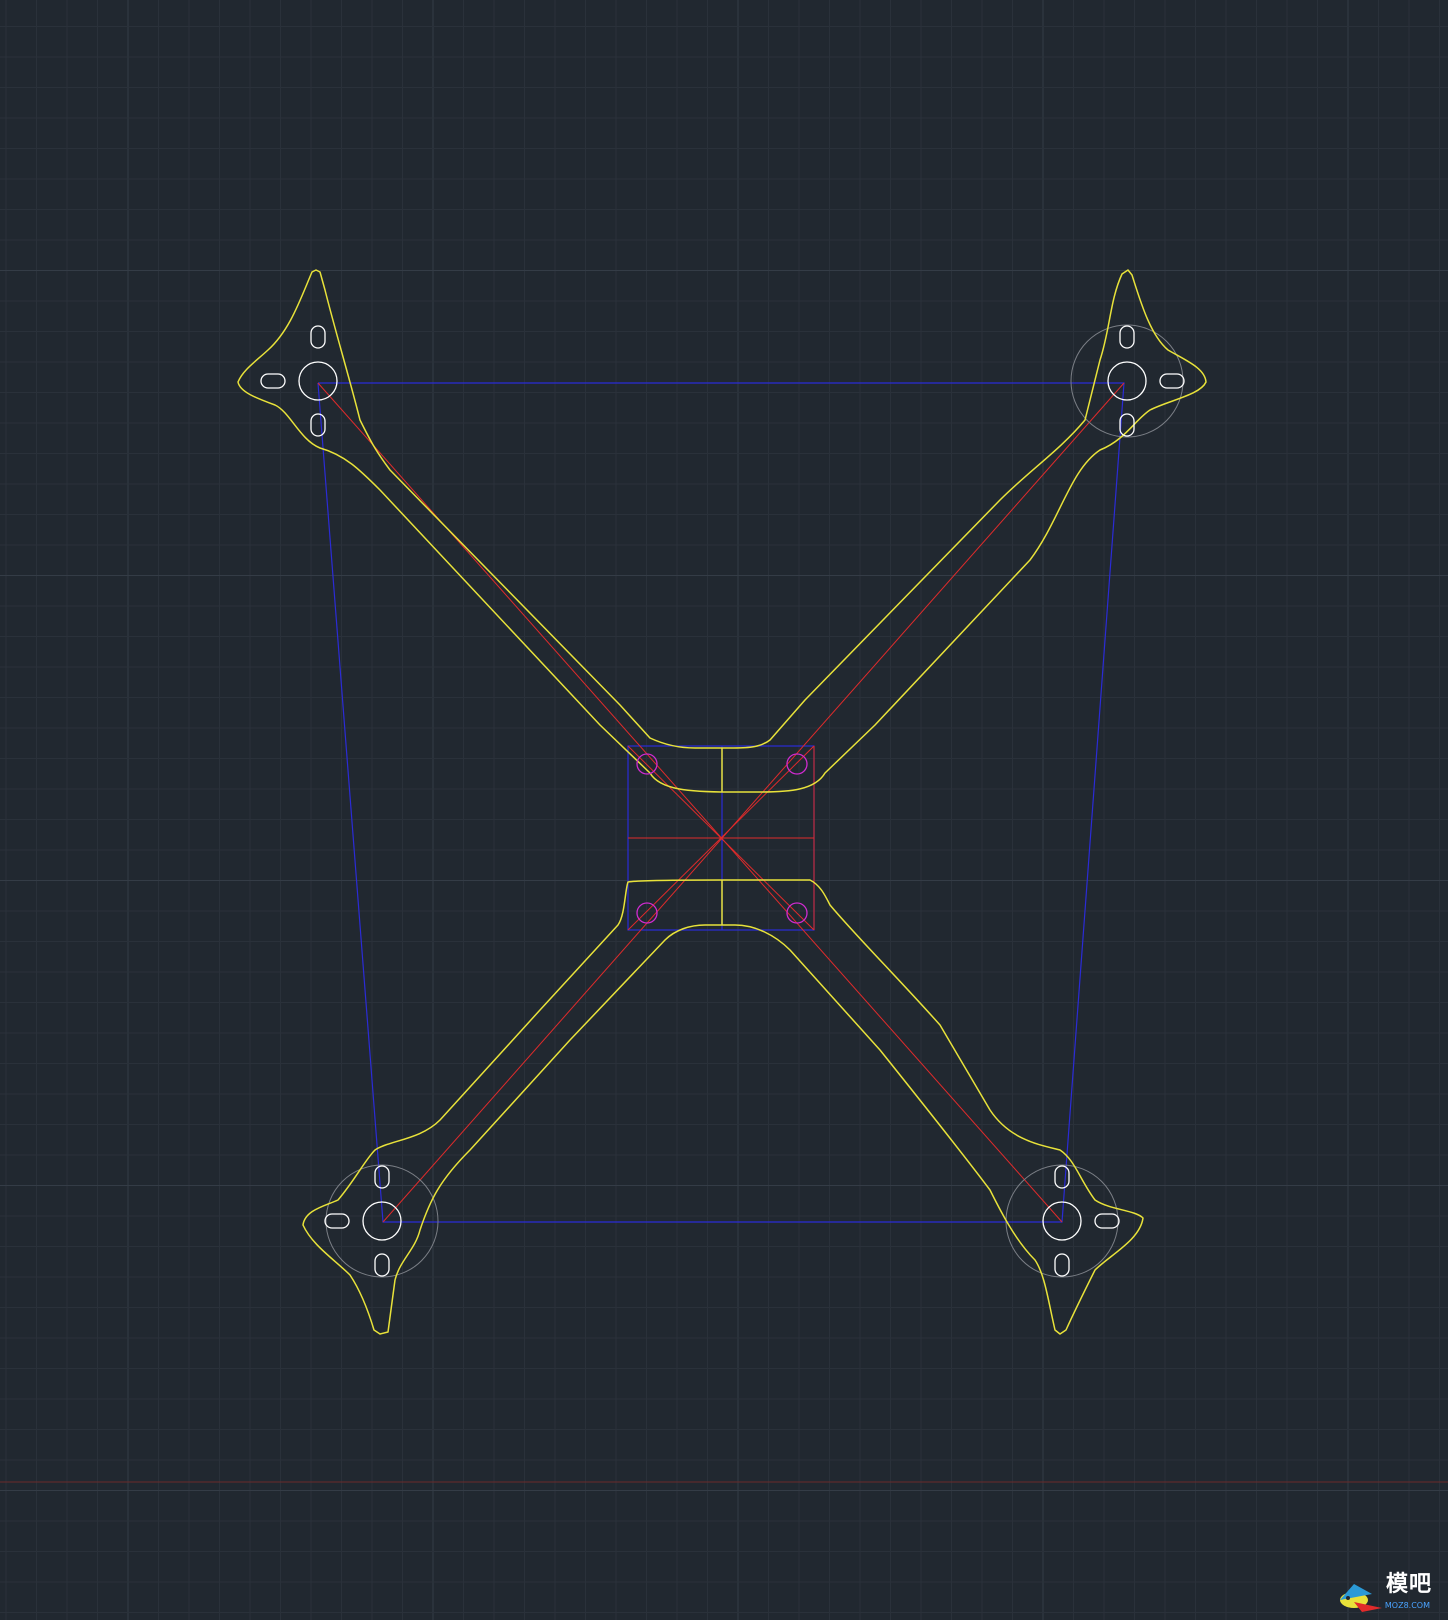  I want to click on bird-logo-icon, so click(1361, 1598).